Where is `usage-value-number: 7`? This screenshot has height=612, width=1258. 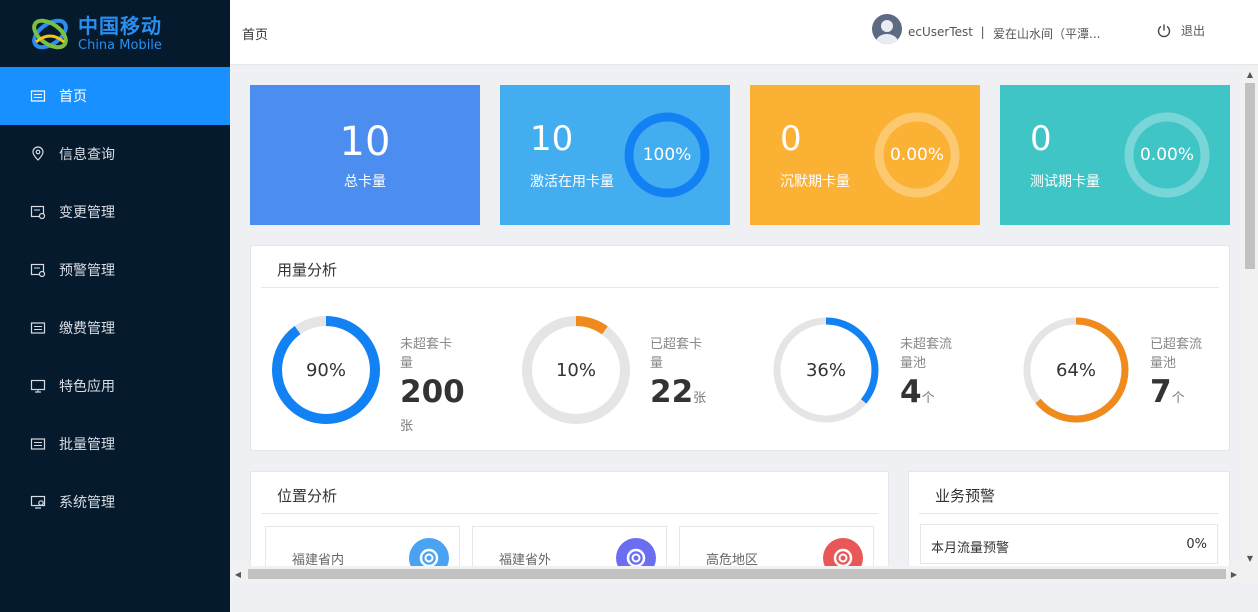 usage-value-number: 7 is located at coordinates (1161, 392).